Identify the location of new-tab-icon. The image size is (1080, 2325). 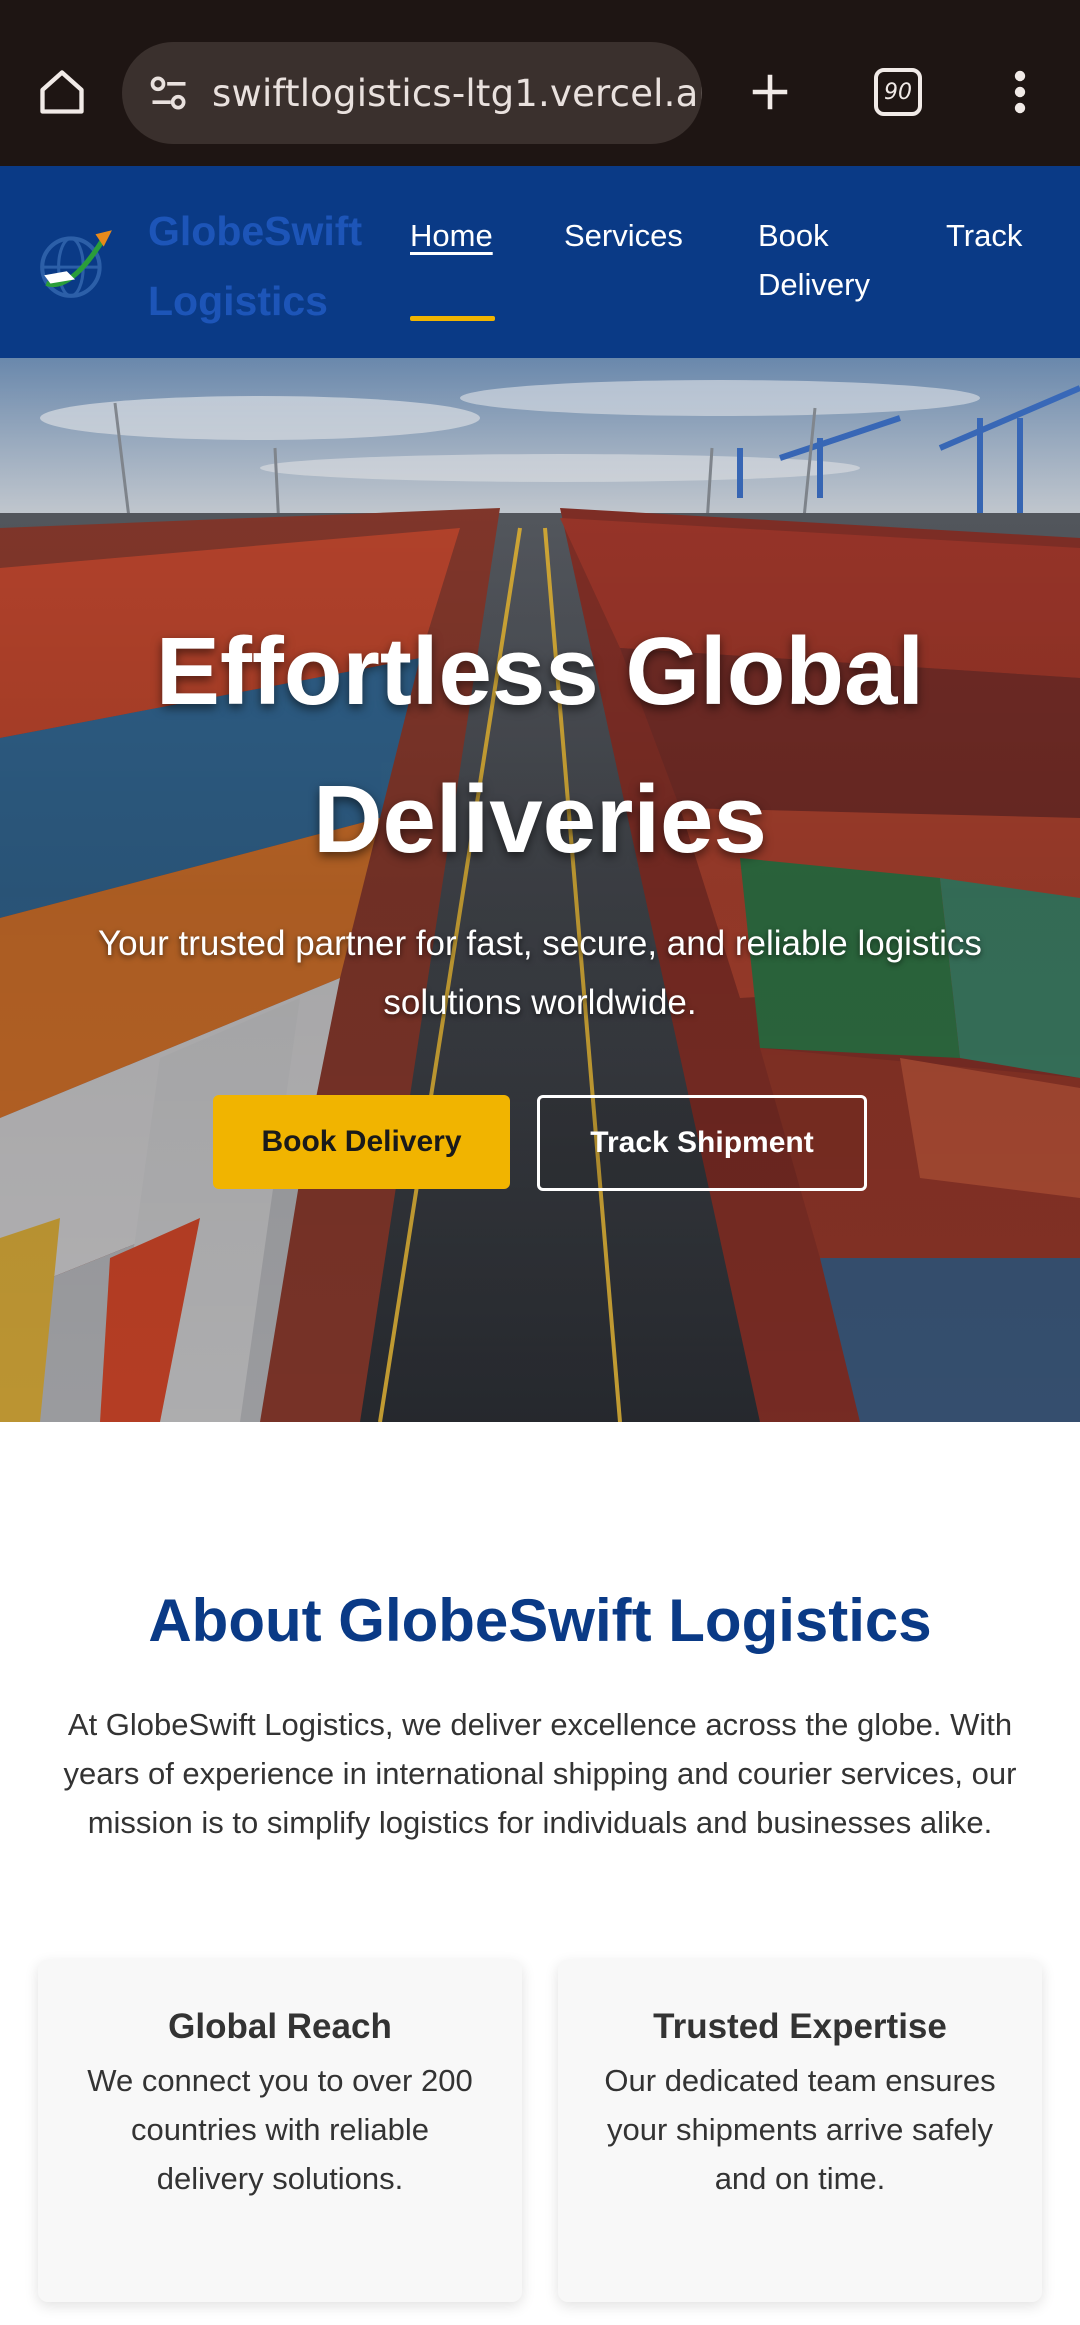
(770, 92).